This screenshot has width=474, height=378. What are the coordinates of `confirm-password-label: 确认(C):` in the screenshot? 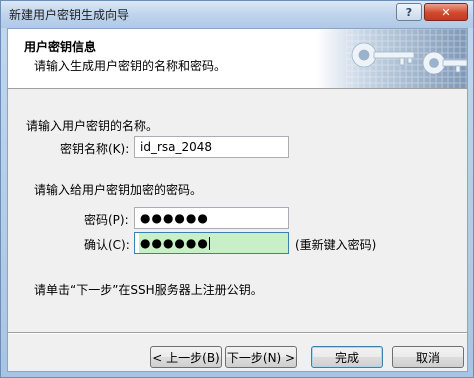 It's located at (107, 245).